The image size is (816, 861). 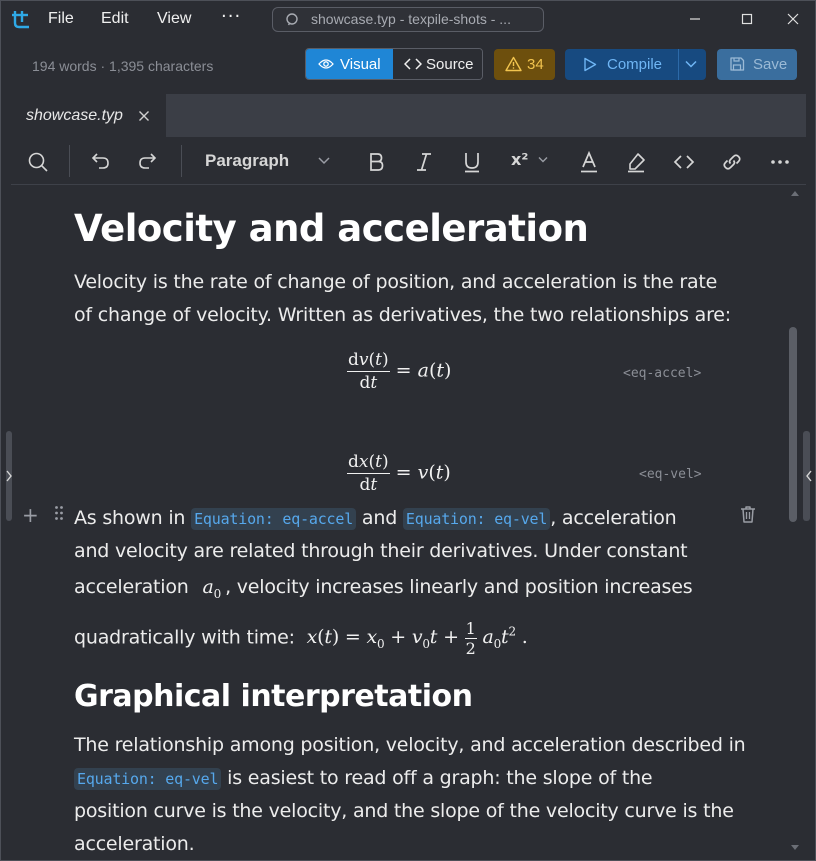 I want to click on superscript-button: x², so click(x=519, y=161).